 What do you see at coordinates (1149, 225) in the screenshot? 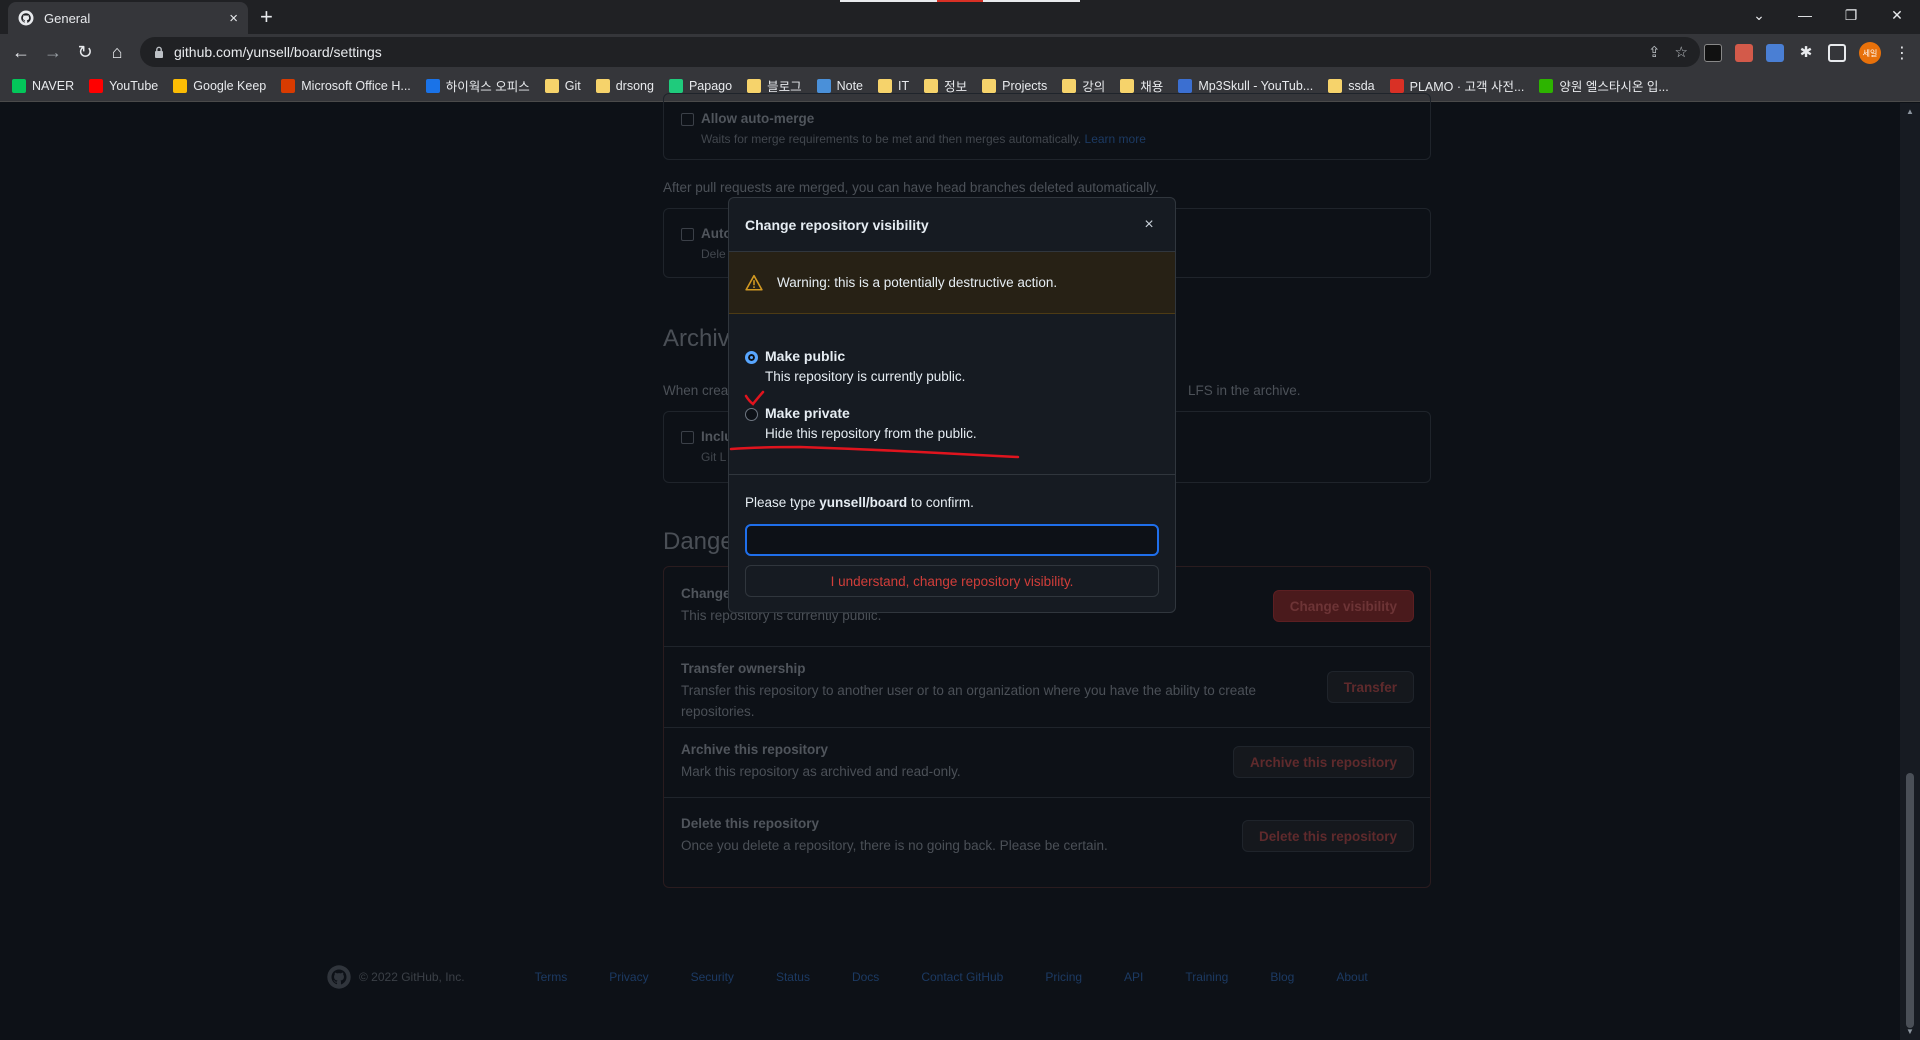
I see `close-icon: ×` at bounding box center [1149, 225].